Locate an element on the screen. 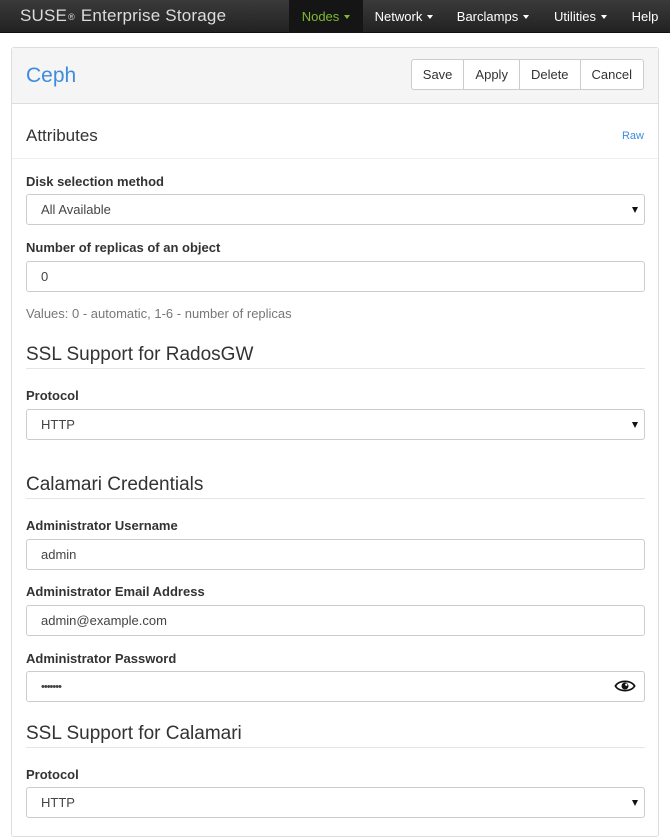  raw-link: Raw is located at coordinates (633, 136).